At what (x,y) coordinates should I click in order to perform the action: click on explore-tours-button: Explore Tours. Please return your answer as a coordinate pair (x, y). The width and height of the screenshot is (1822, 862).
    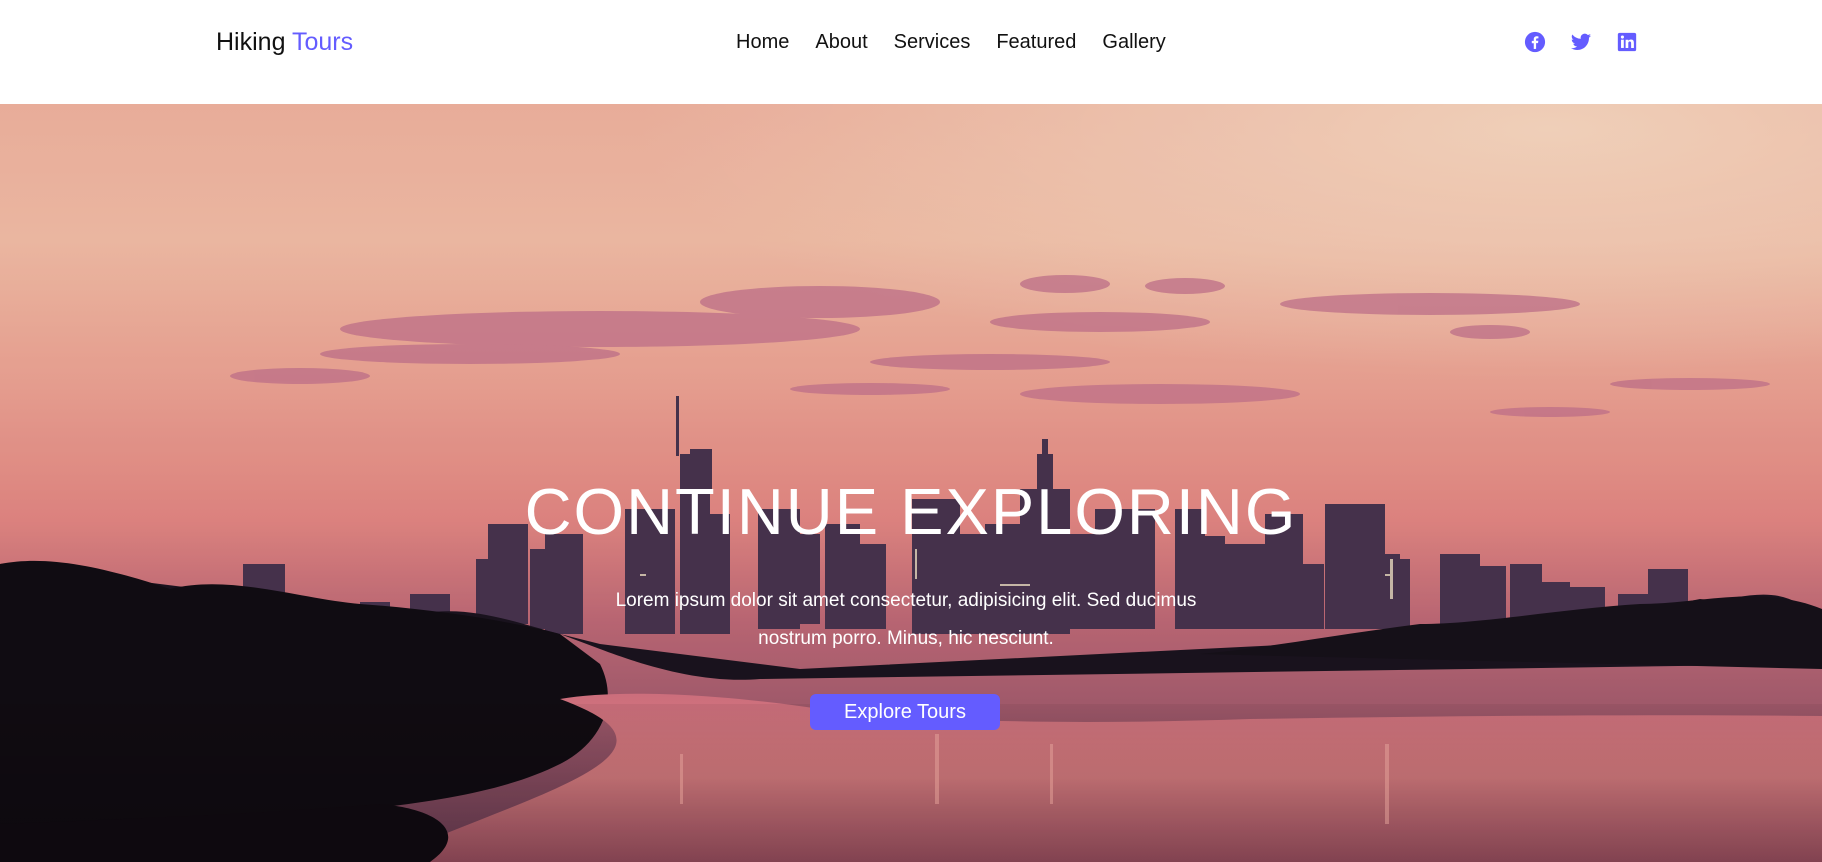
    Looking at the image, I should click on (905, 712).